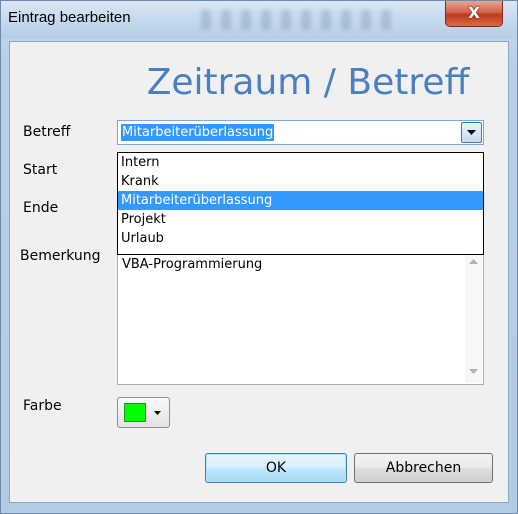 The height and width of the screenshot is (514, 518). I want to click on color-swatch, so click(135, 412).